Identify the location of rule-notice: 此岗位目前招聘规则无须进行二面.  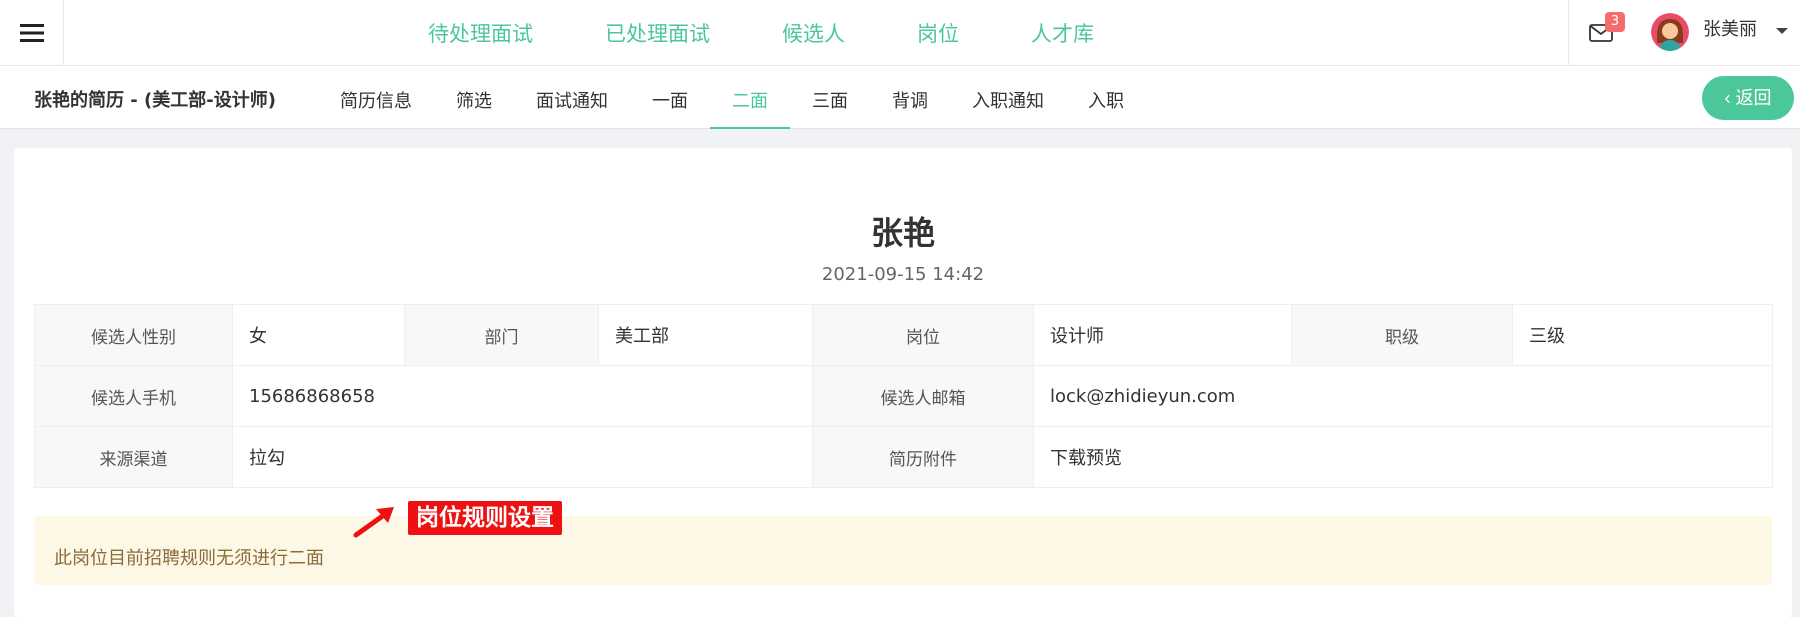
(903, 550).